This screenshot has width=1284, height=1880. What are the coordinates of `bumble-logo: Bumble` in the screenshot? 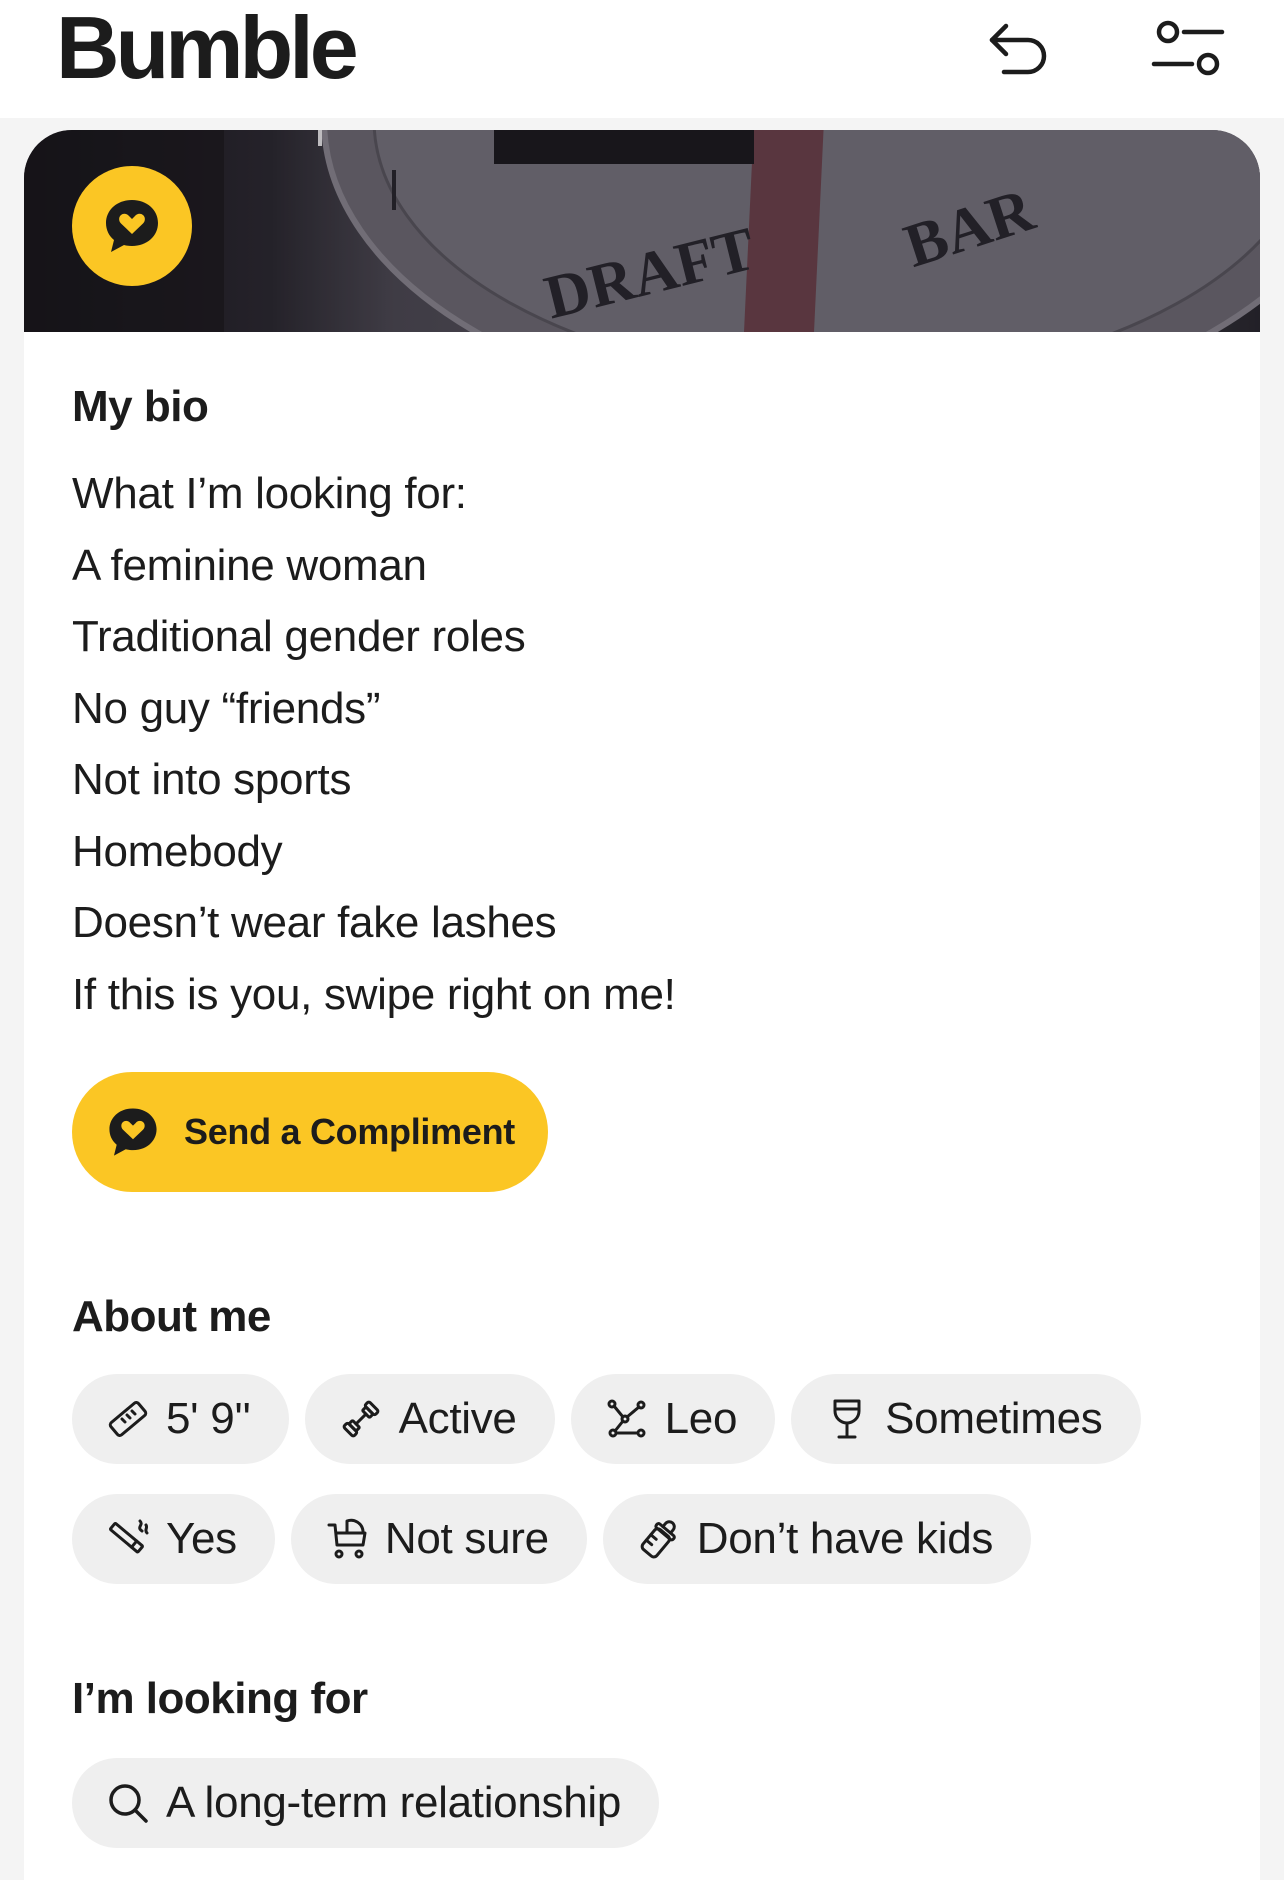 It's located at (207, 48).